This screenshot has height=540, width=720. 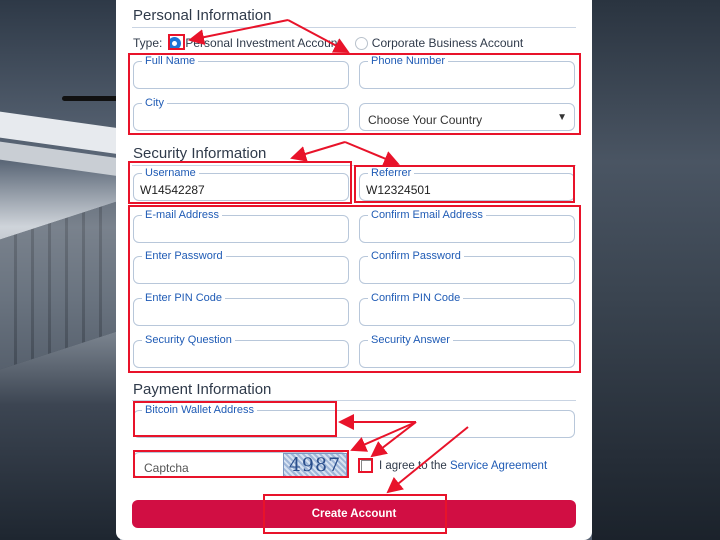 I want to click on type-label: Type:, so click(x=148, y=43).